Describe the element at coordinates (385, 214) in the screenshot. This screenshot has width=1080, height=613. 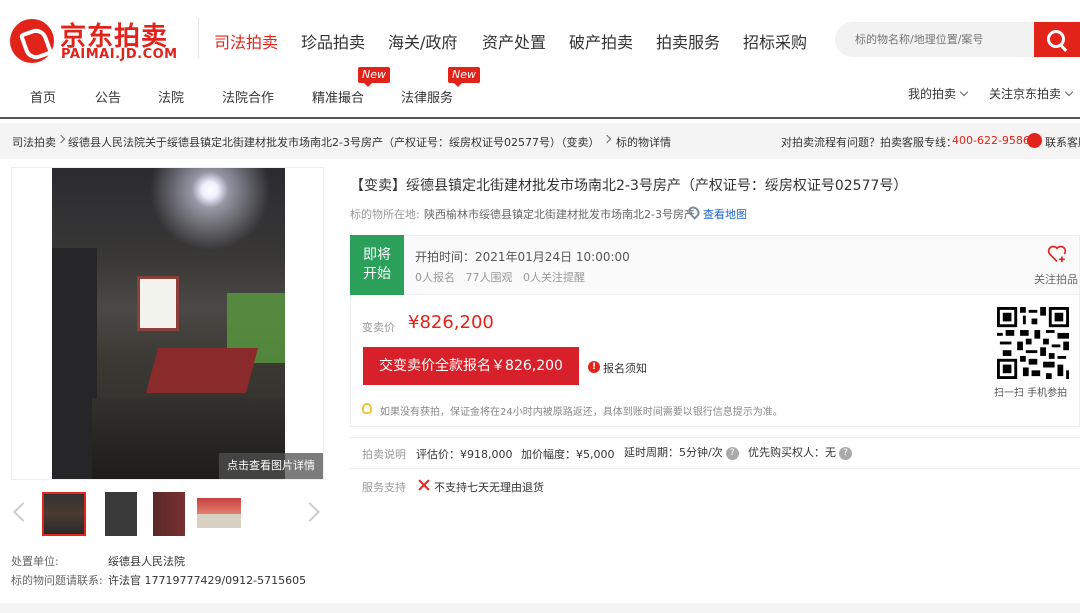
I see `location-label: 标的物所在地:` at that location.